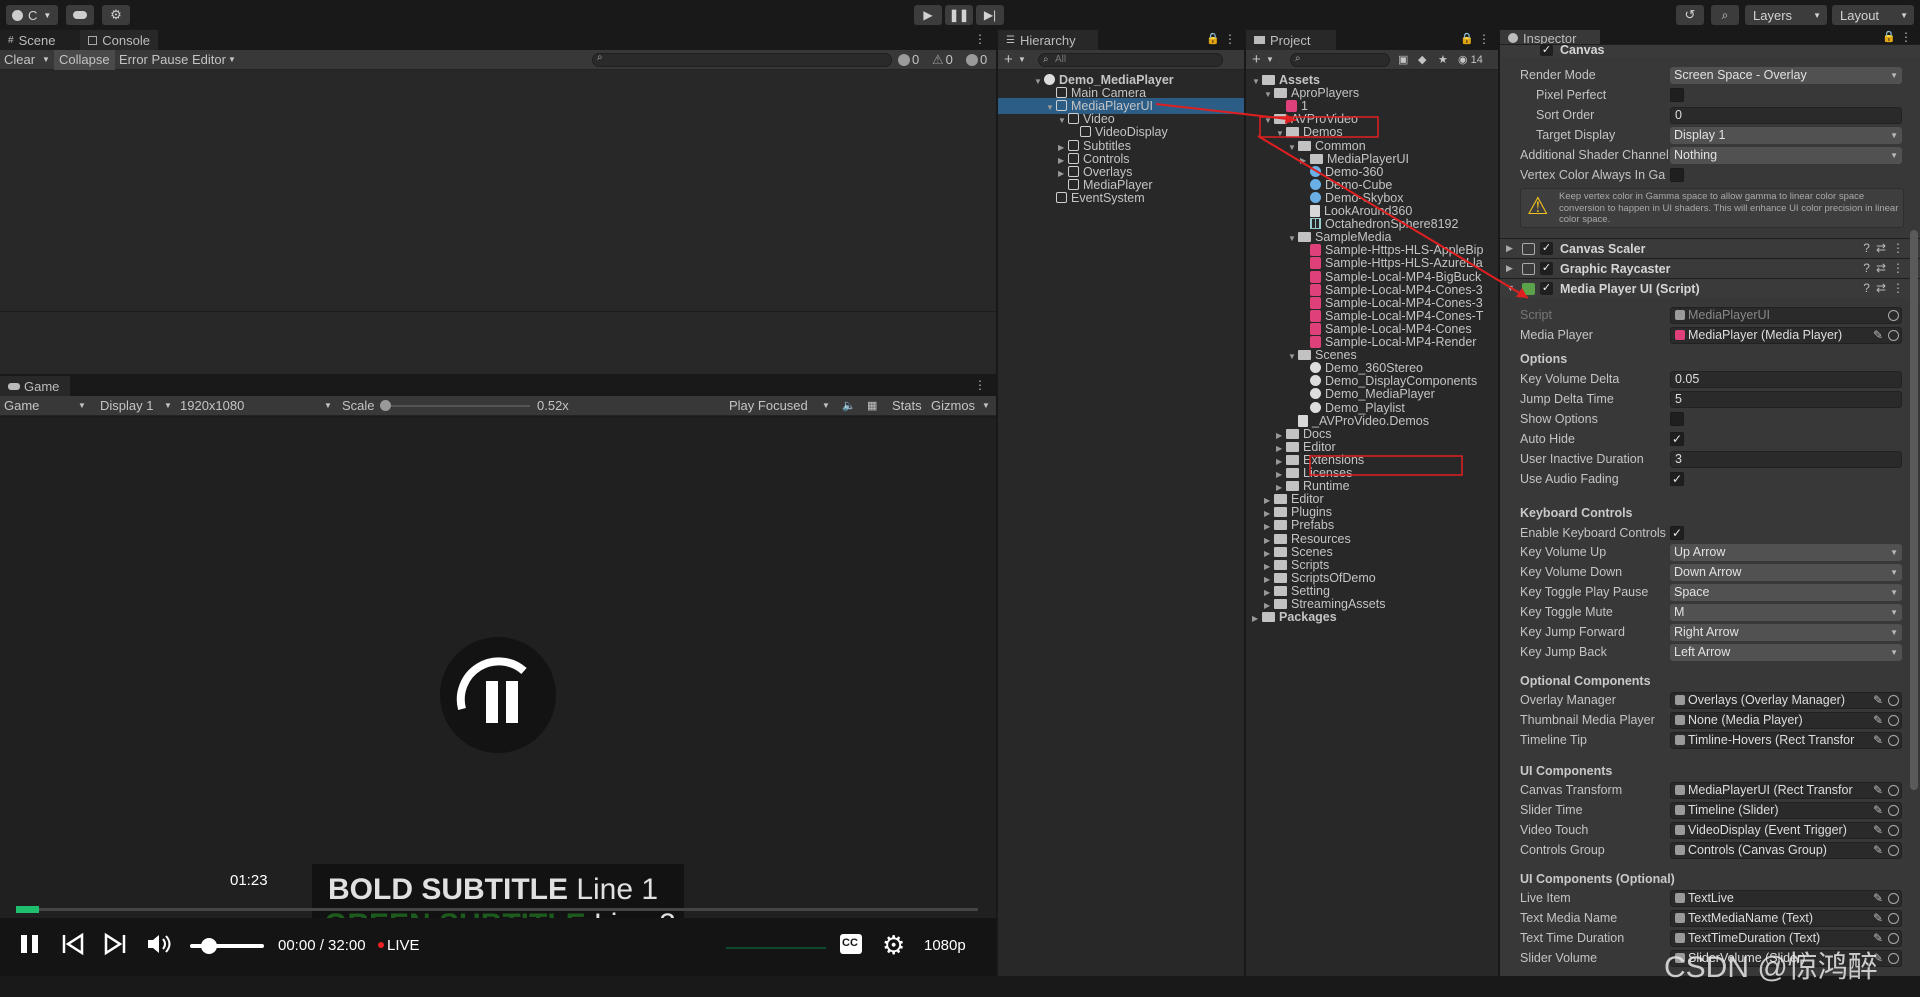 The width and height of the screenshot is (1920, 997). I want to click on inspector-scrollbar, so click(1914, 510).